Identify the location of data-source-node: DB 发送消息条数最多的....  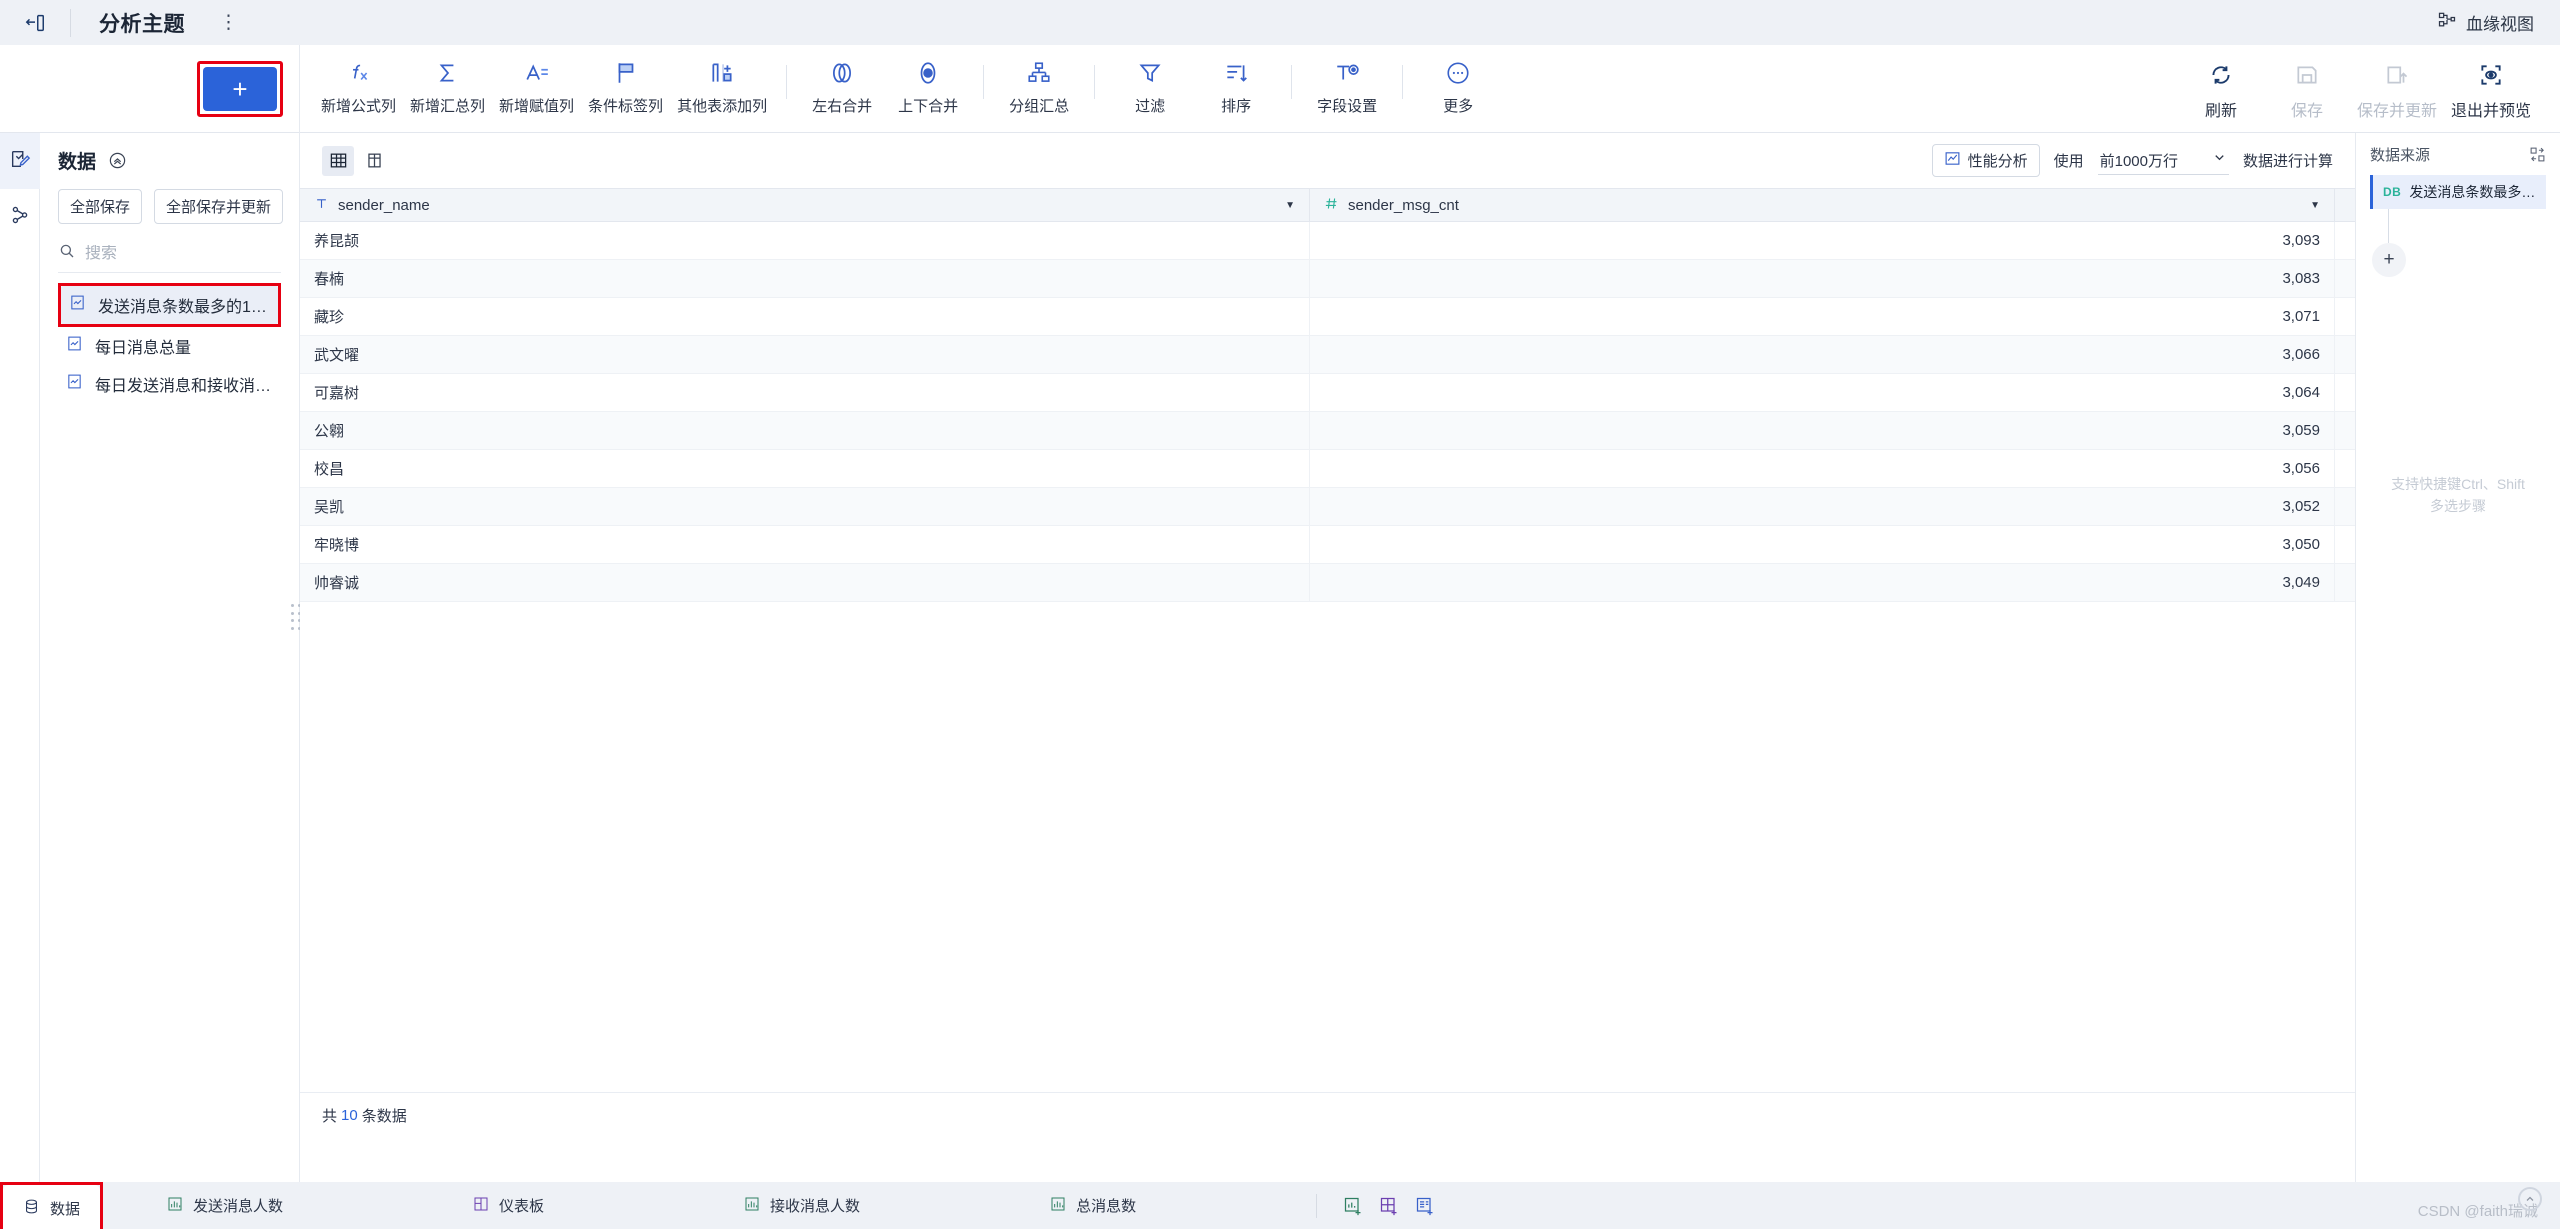
(2458, 192).